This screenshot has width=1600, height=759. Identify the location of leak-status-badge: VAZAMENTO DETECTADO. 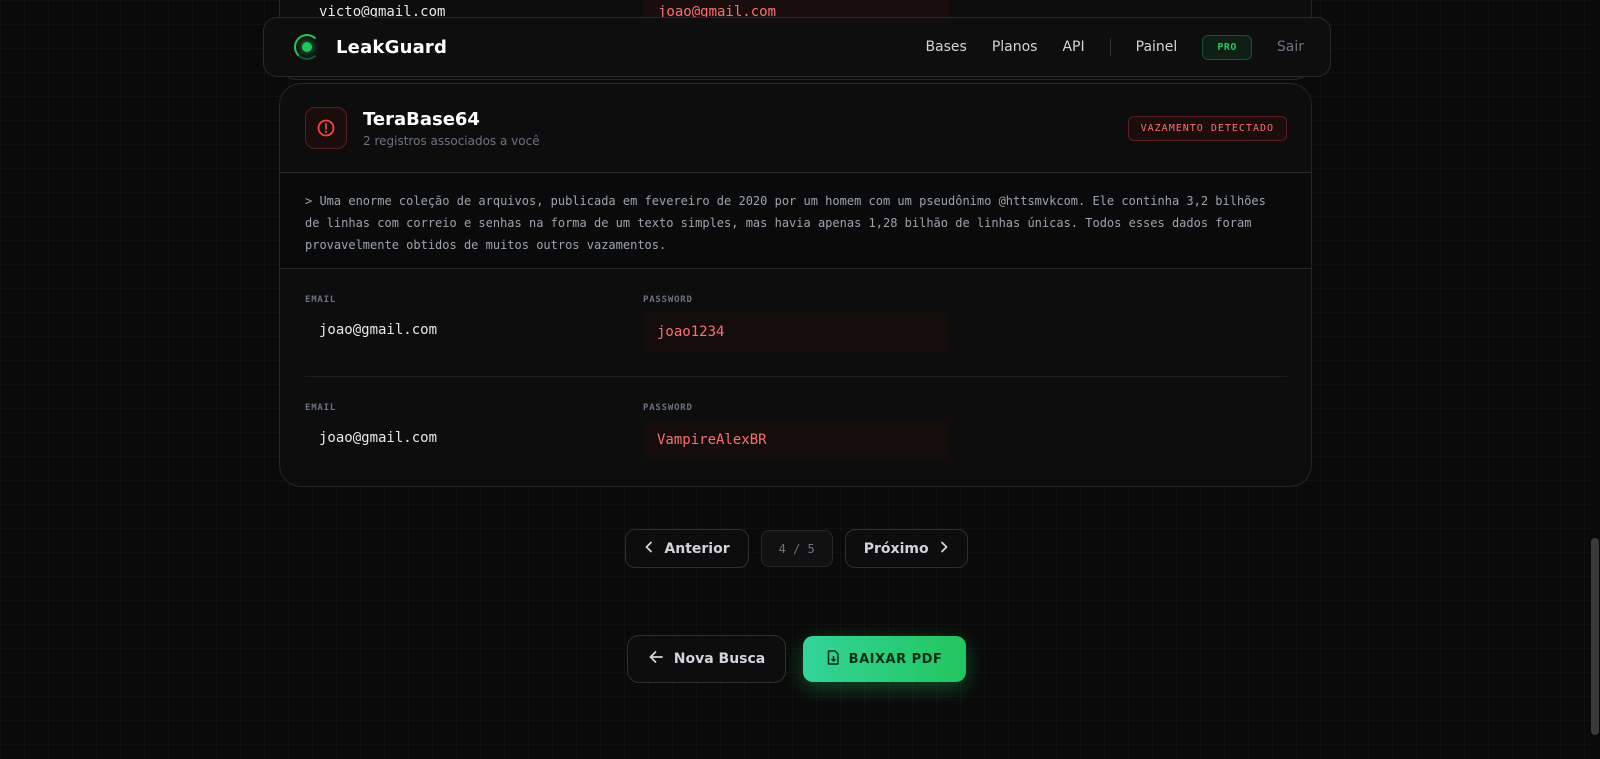
(1207, 128).